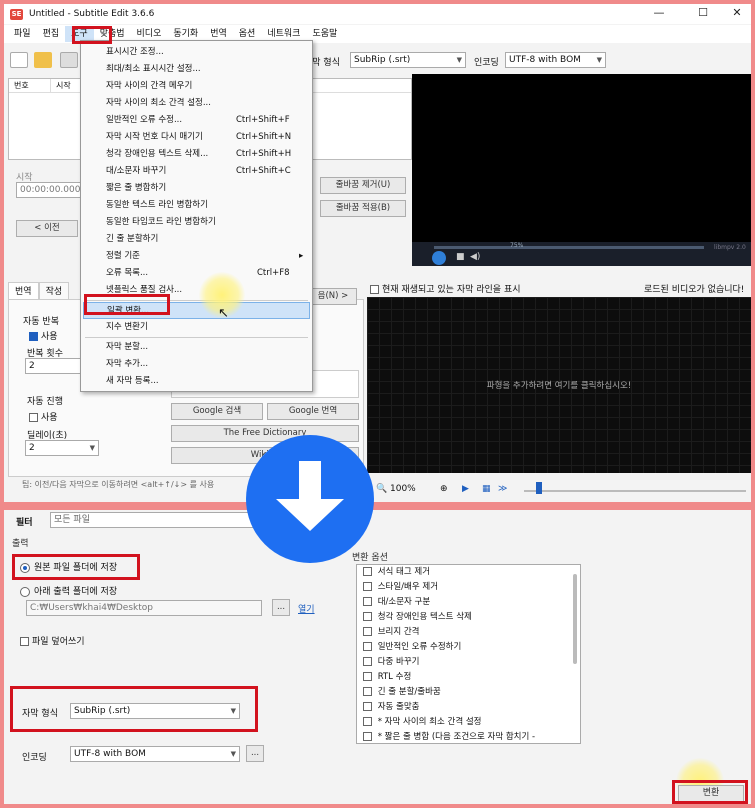 This screenshot has width=755, height=808. Describe the element at coordinates (47, 228) in the screenshot. I see `prev-button: < 이전` at that location.